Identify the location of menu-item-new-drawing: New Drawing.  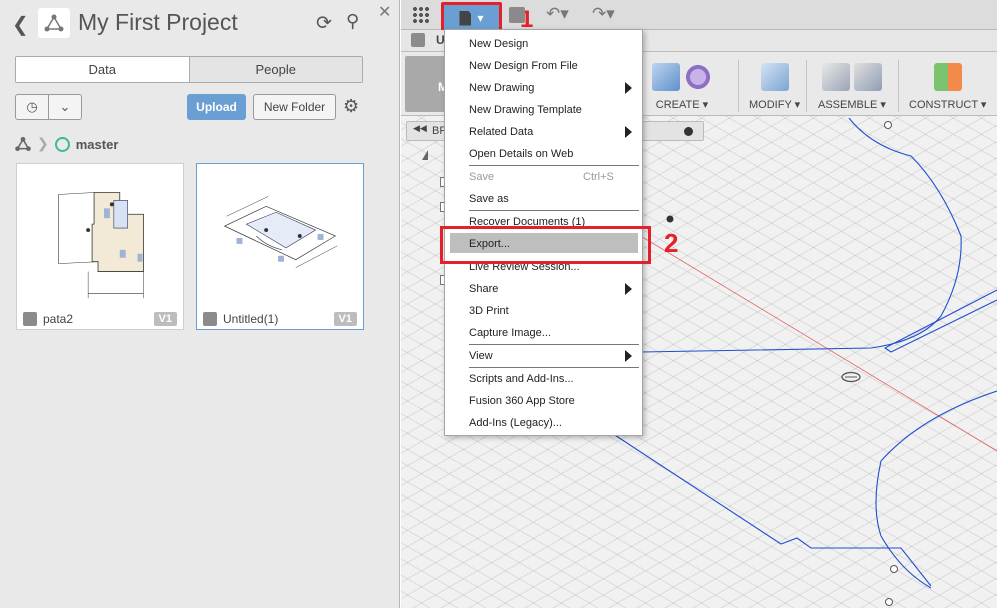
(501, 88).